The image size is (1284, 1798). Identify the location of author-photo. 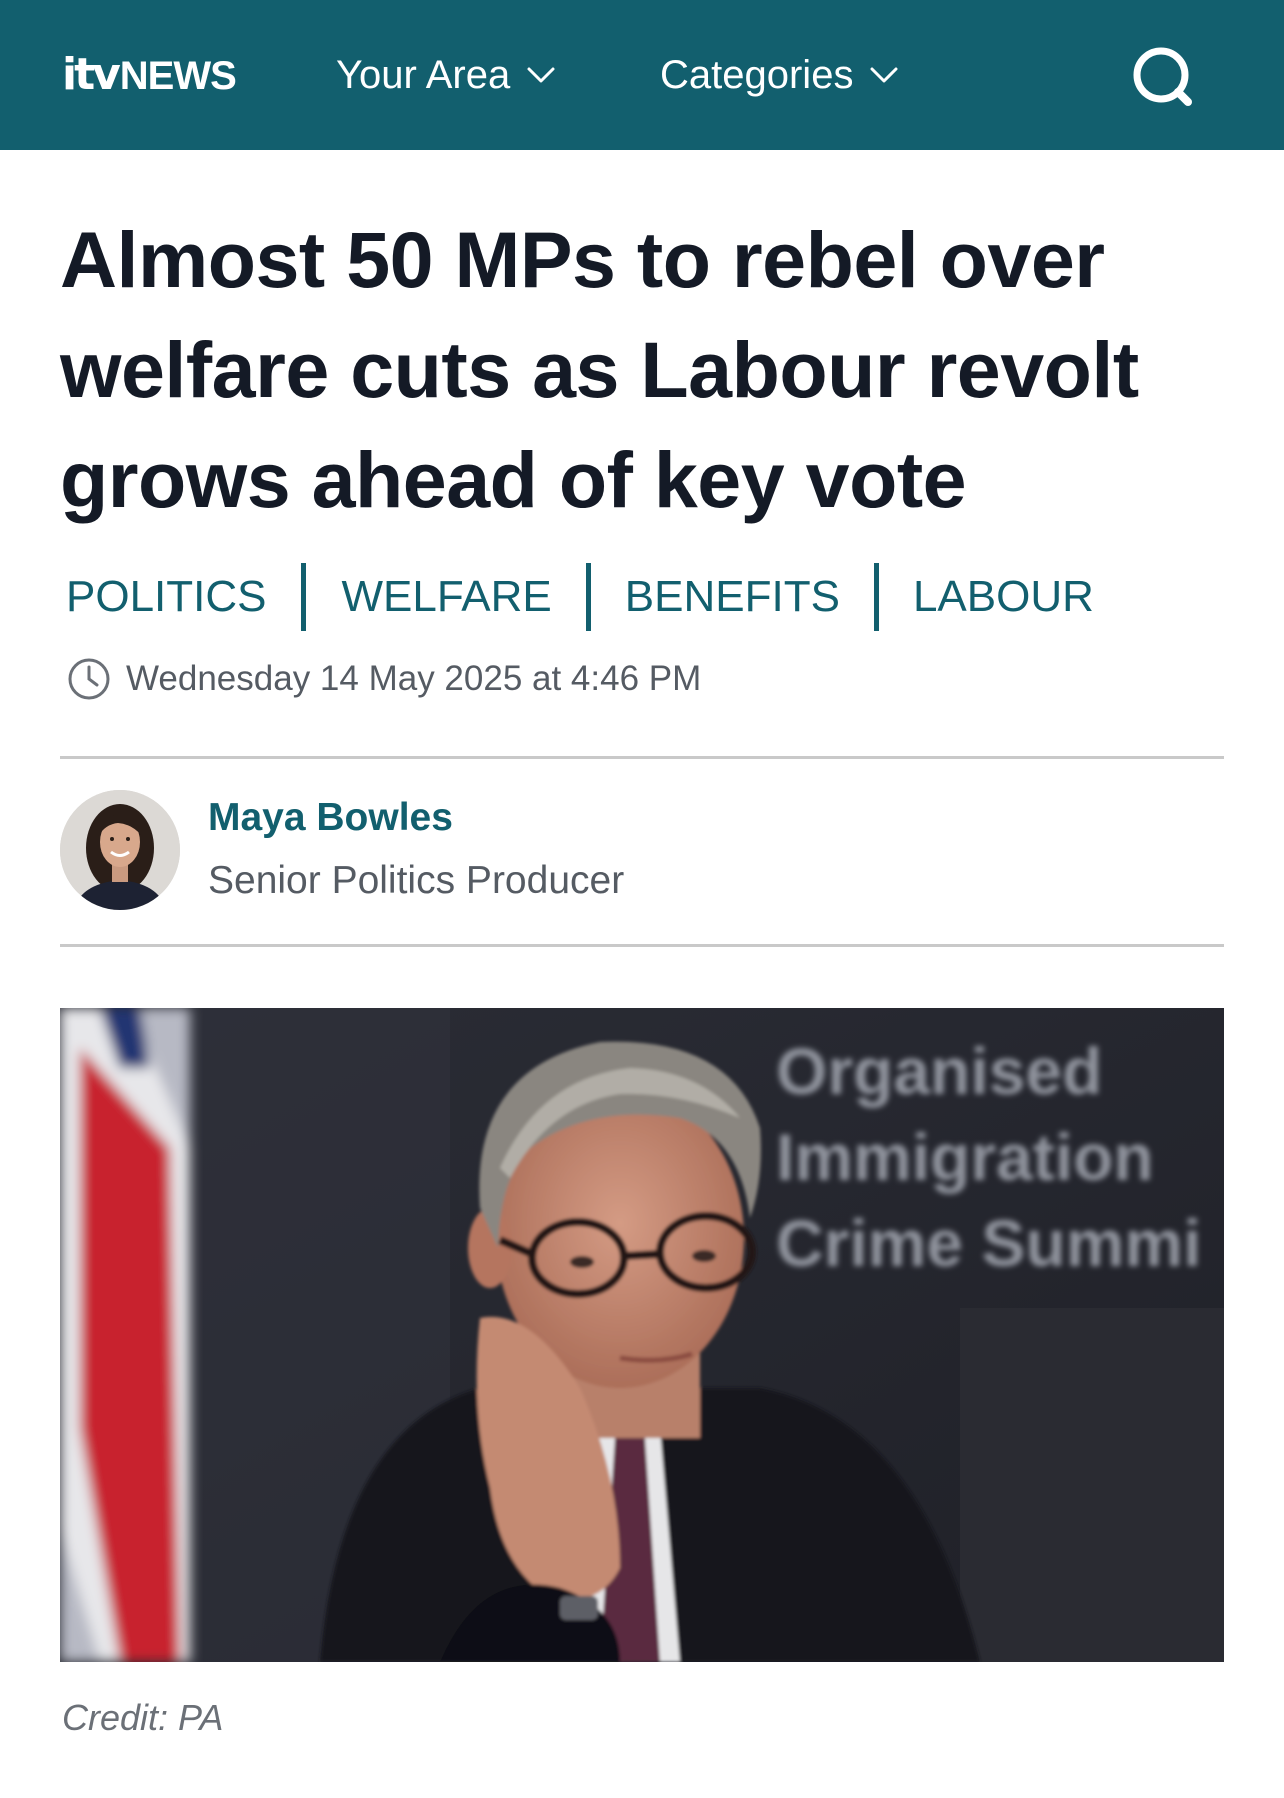
(120, 850).